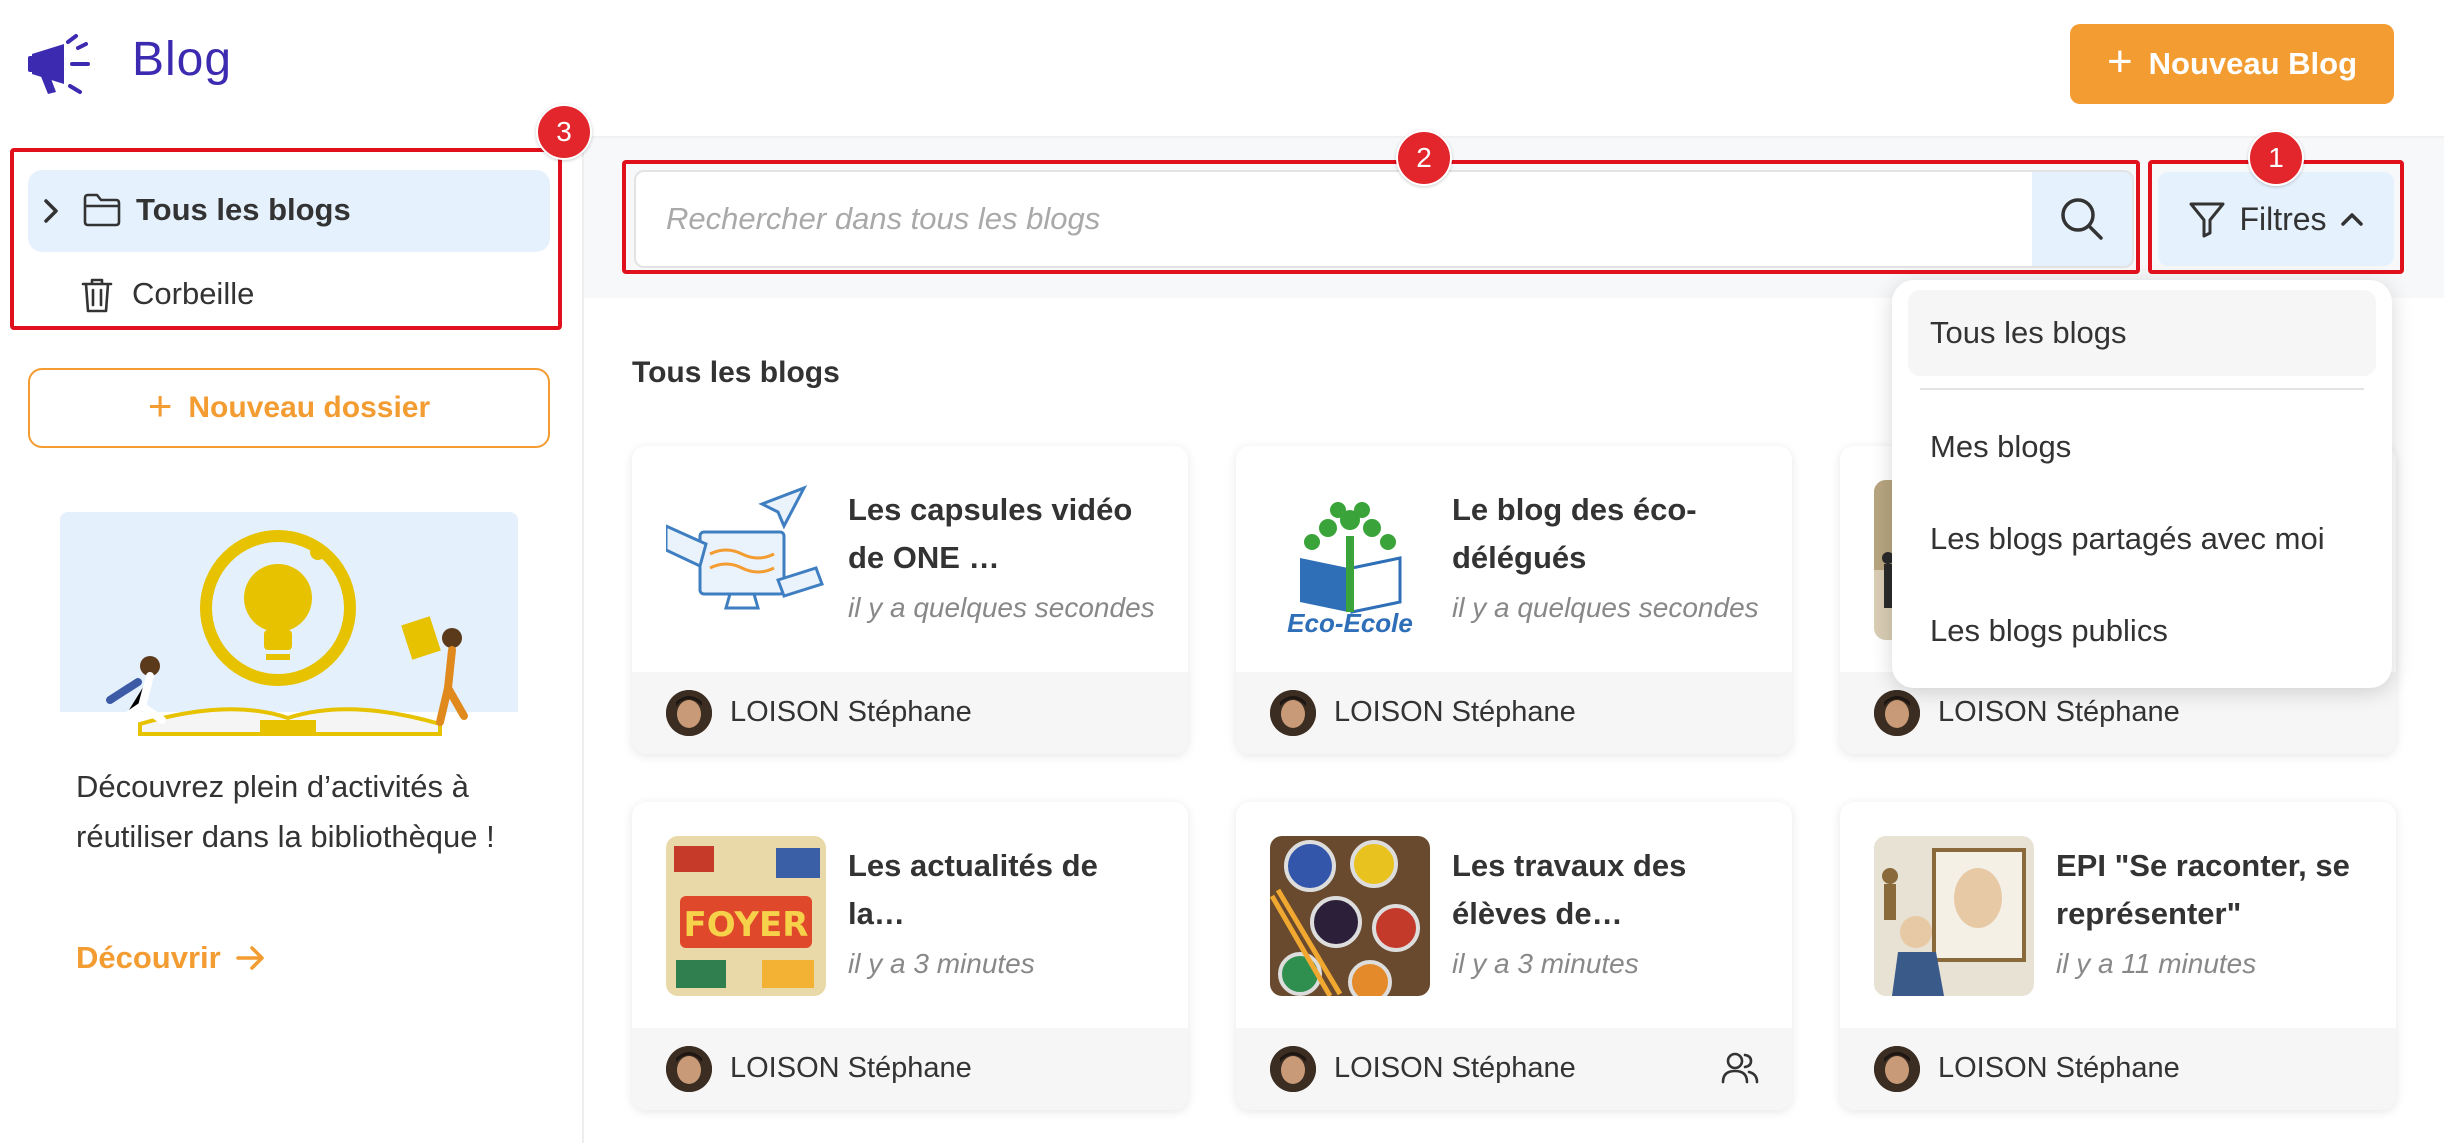  Describe the element at coordinates (1222, 69) in the screenshot. I see `app-header: Blog + Nouveau Blog` at that location.